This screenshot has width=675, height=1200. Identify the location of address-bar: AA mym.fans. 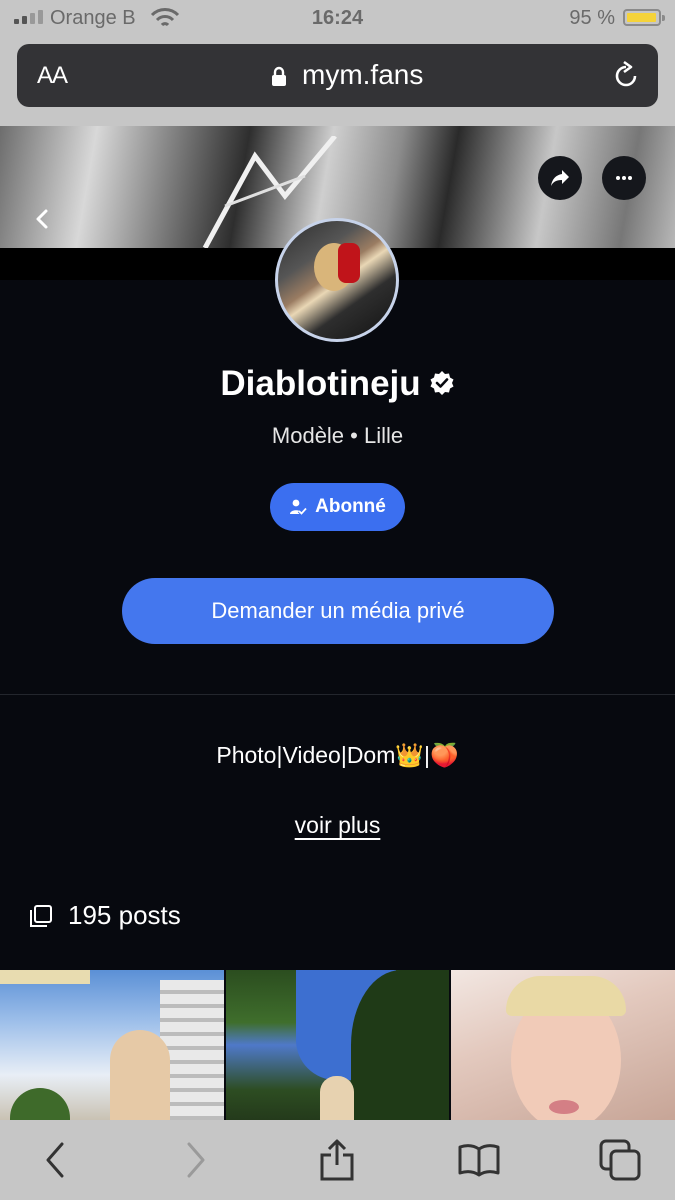
(337, 75).